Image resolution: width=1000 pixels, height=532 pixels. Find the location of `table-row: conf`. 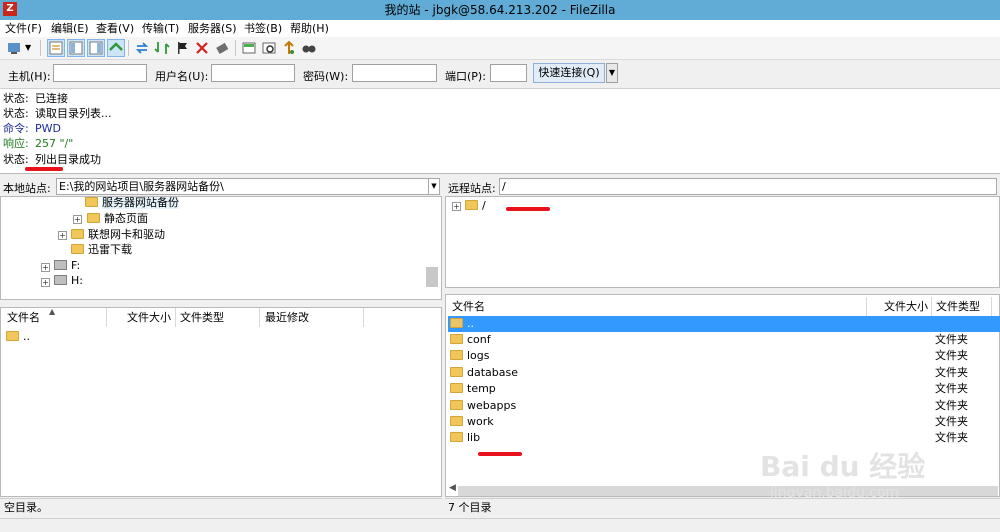

table-row: conf is located at coordinates (470, 340).